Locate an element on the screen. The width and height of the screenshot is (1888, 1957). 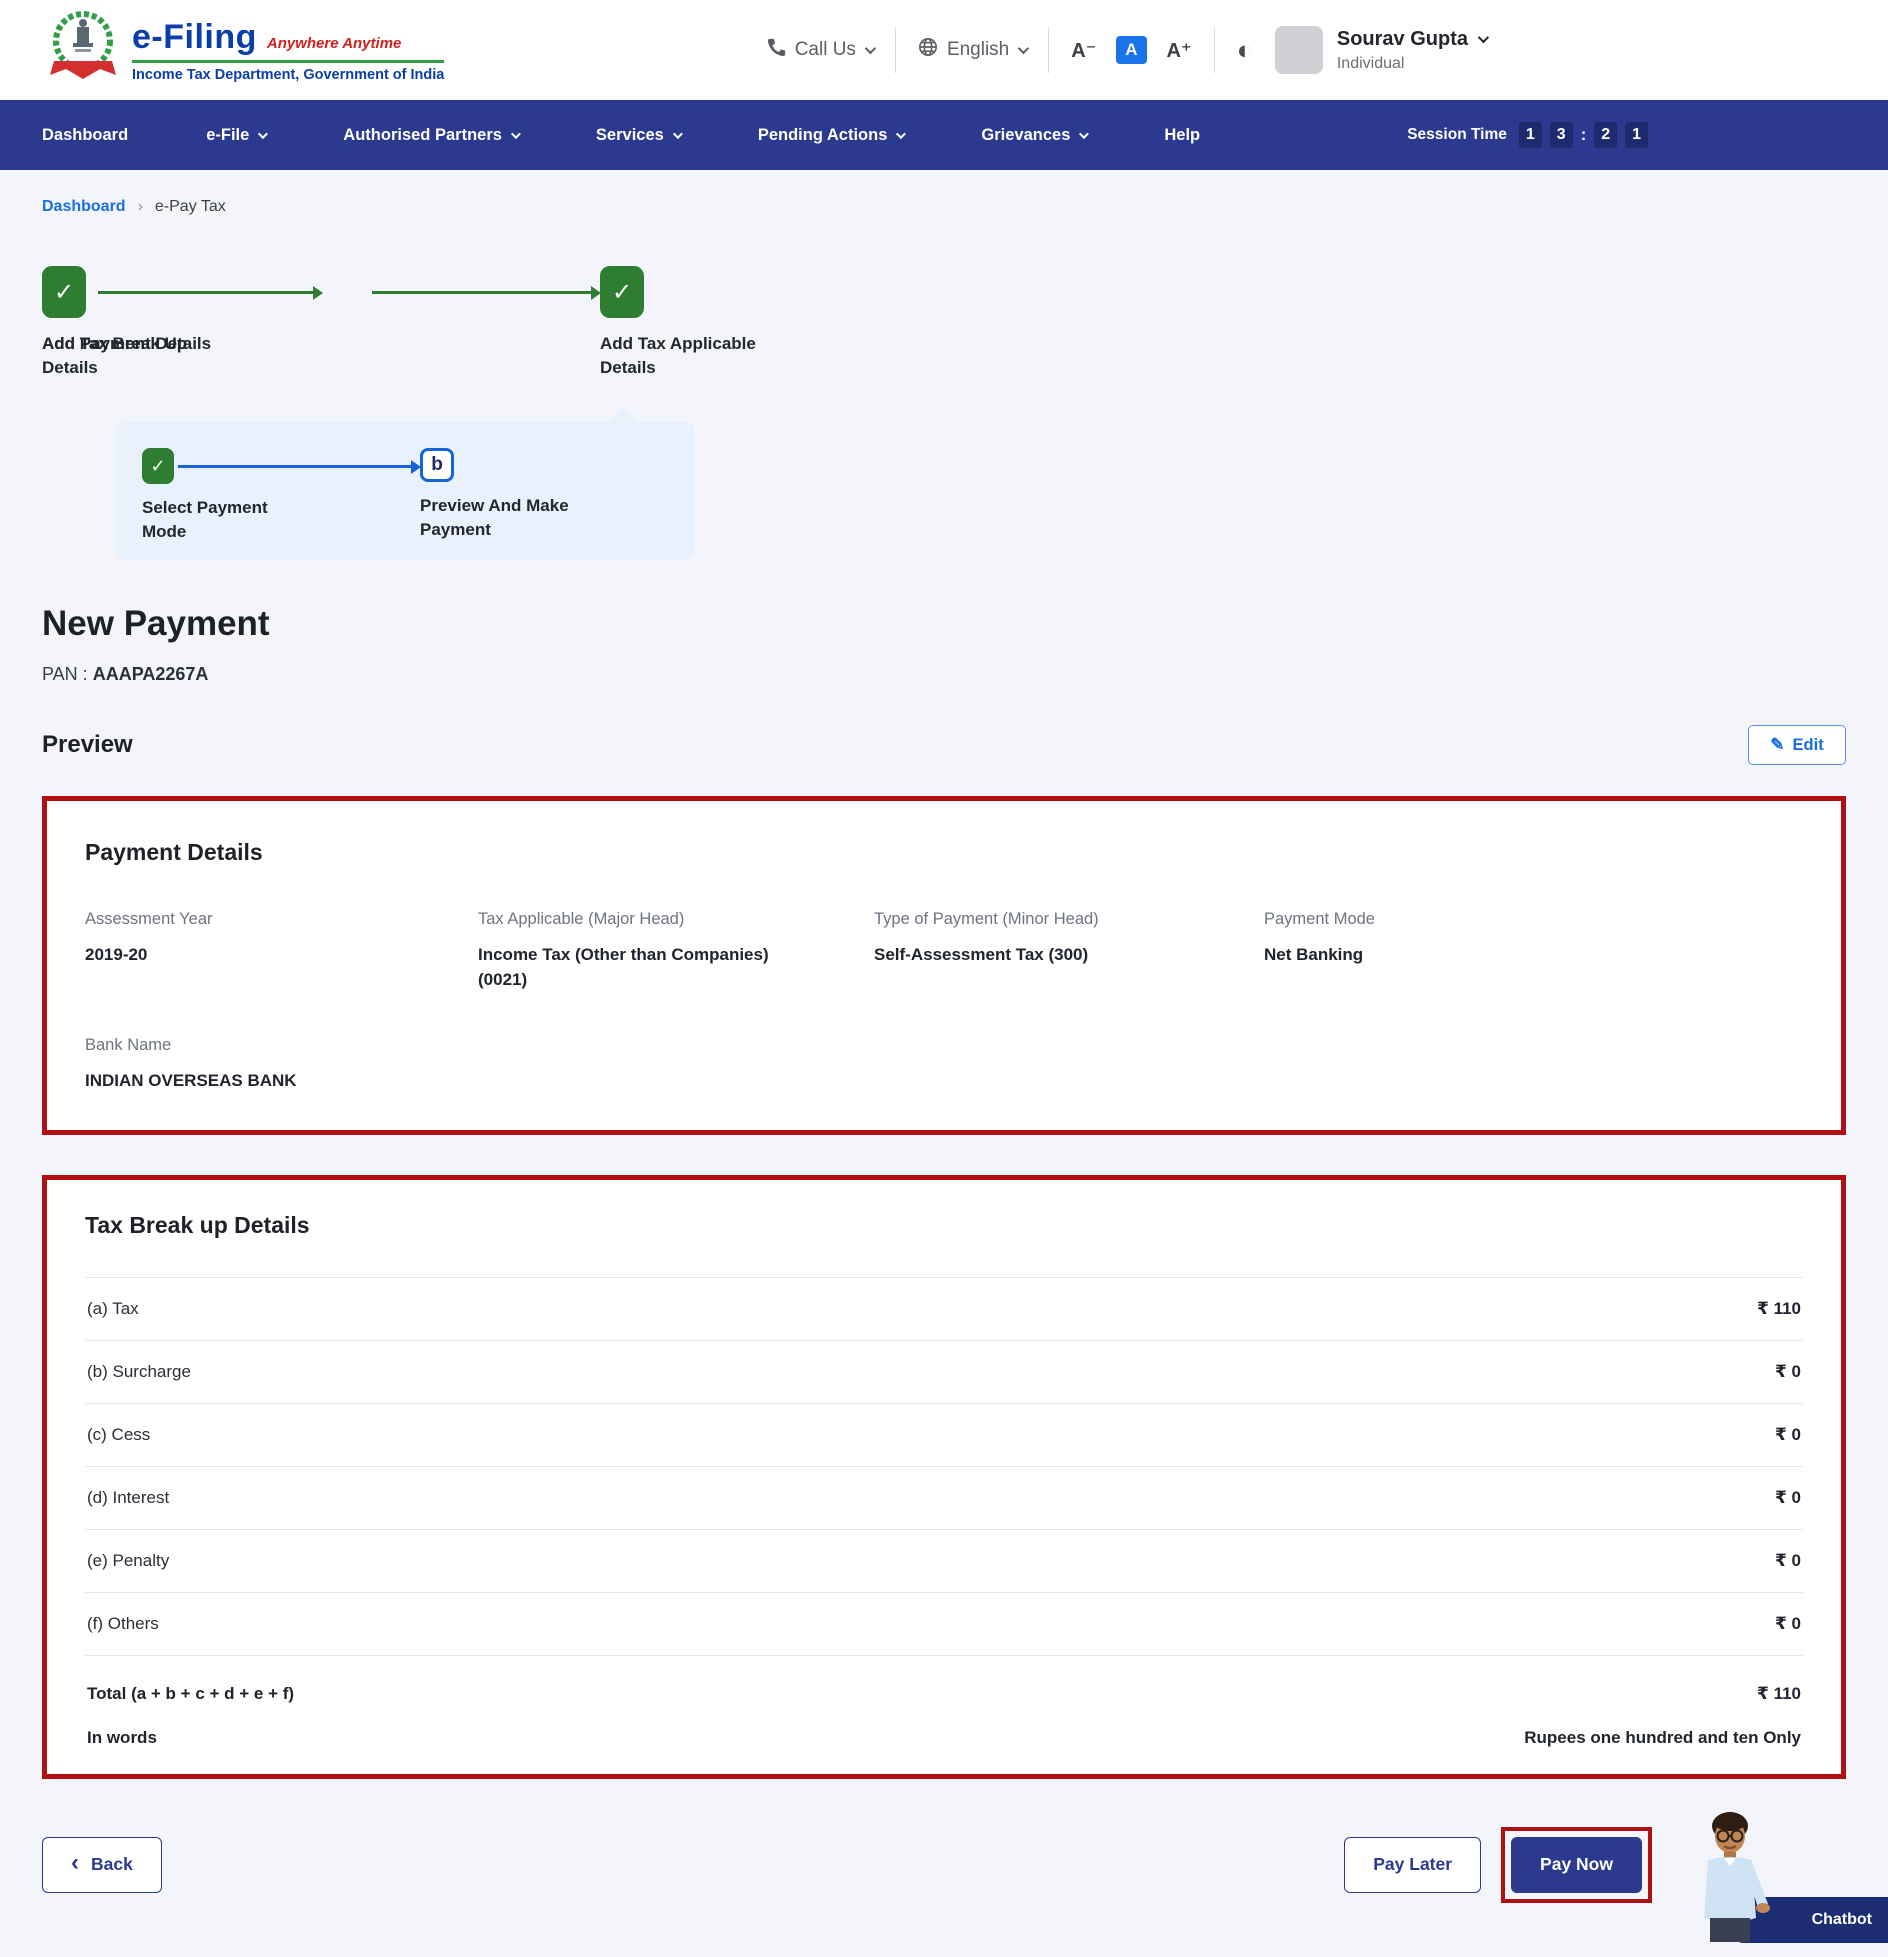
call-us-label: Call Us is located at coordinates (825, 49).